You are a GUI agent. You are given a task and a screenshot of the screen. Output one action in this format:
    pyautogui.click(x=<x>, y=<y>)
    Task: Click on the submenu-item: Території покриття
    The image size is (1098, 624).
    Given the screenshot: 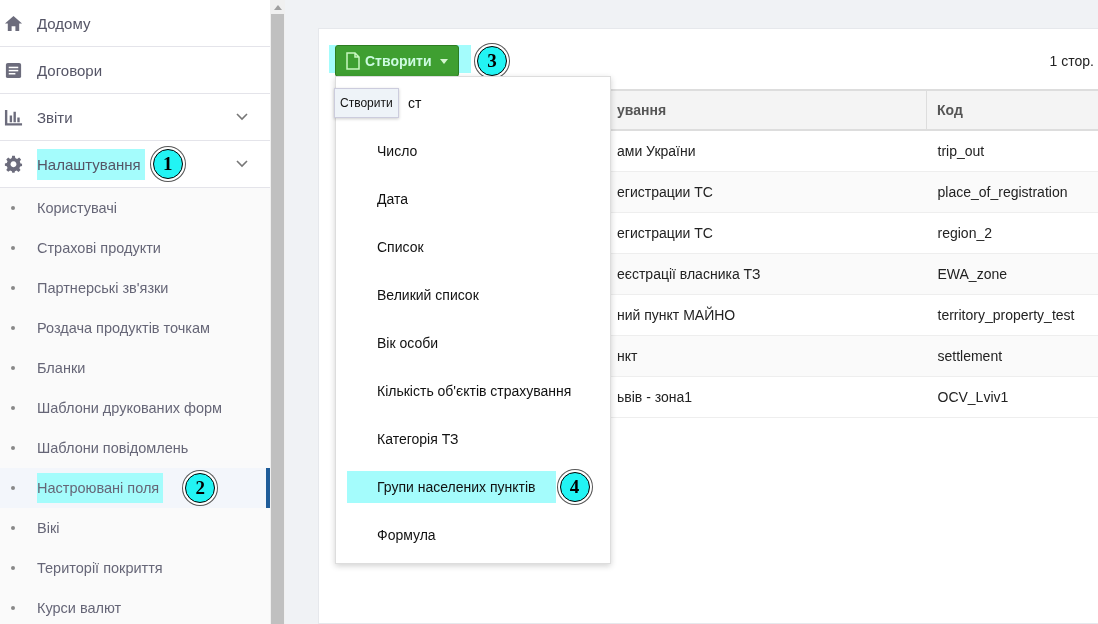 What is the action you would take?
    pyautogui.click(x=135, y=568)
    